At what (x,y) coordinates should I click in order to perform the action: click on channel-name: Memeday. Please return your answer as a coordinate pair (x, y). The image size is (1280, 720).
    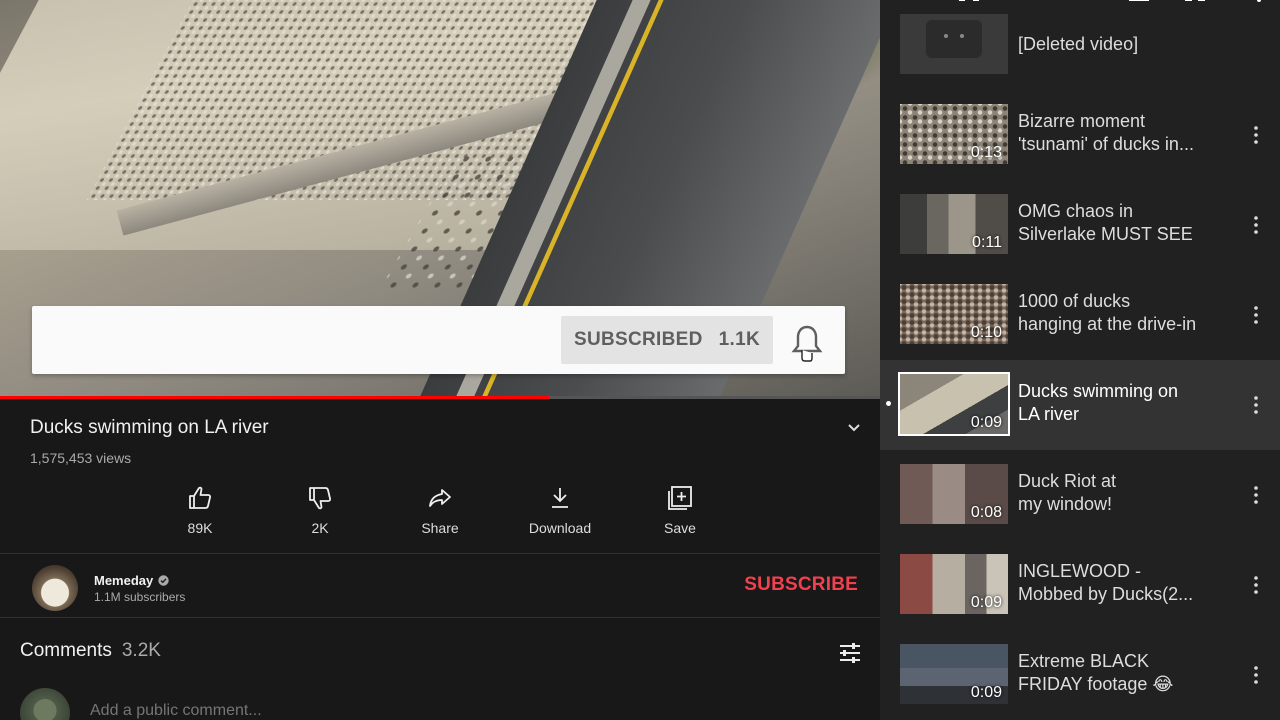
    Looking at the image, I should click on (124, 580).